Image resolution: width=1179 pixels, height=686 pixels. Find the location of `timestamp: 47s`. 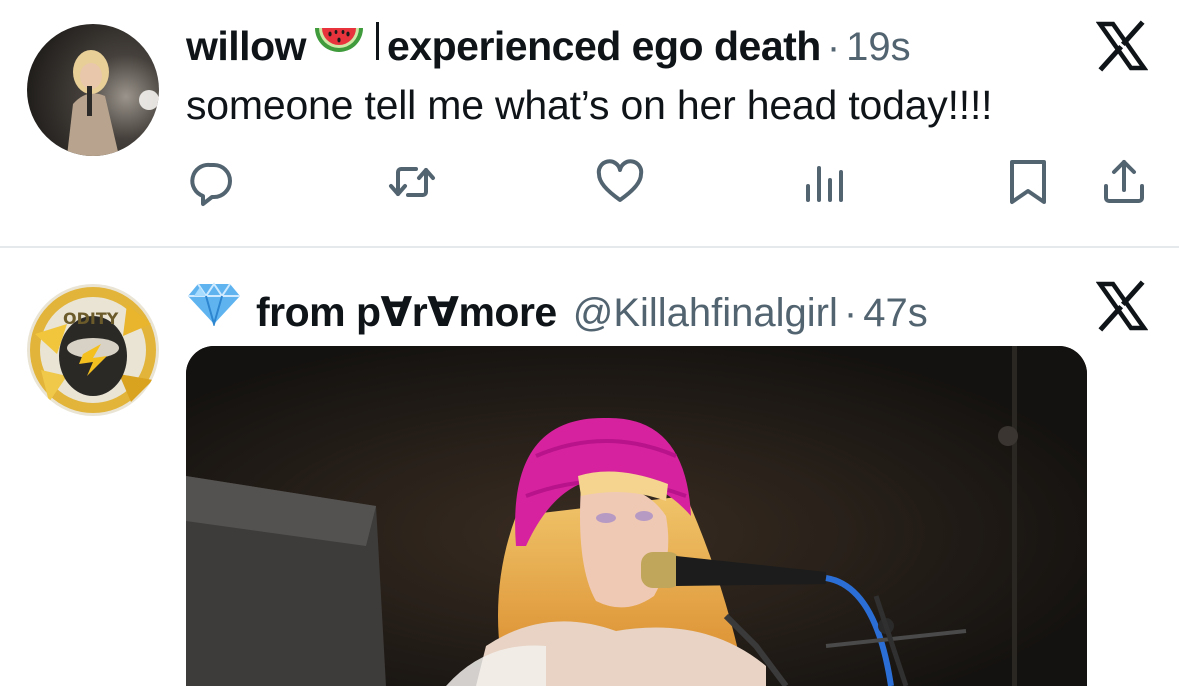

timestamp: 47s is located at coordinates (895, 313).